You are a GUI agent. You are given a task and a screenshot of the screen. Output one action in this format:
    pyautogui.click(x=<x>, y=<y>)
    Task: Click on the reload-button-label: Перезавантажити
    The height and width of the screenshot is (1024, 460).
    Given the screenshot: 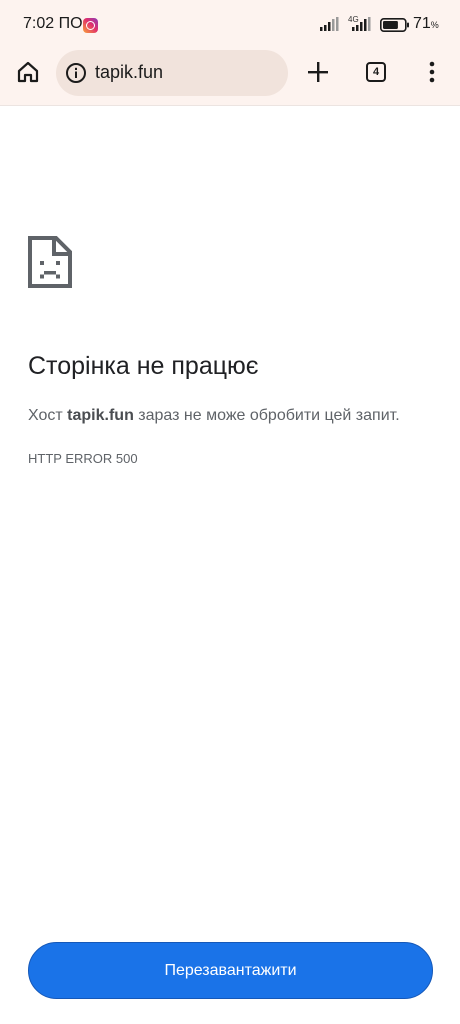 What is the action you would take?
    pyautogui.click(x=230, y=970)
    